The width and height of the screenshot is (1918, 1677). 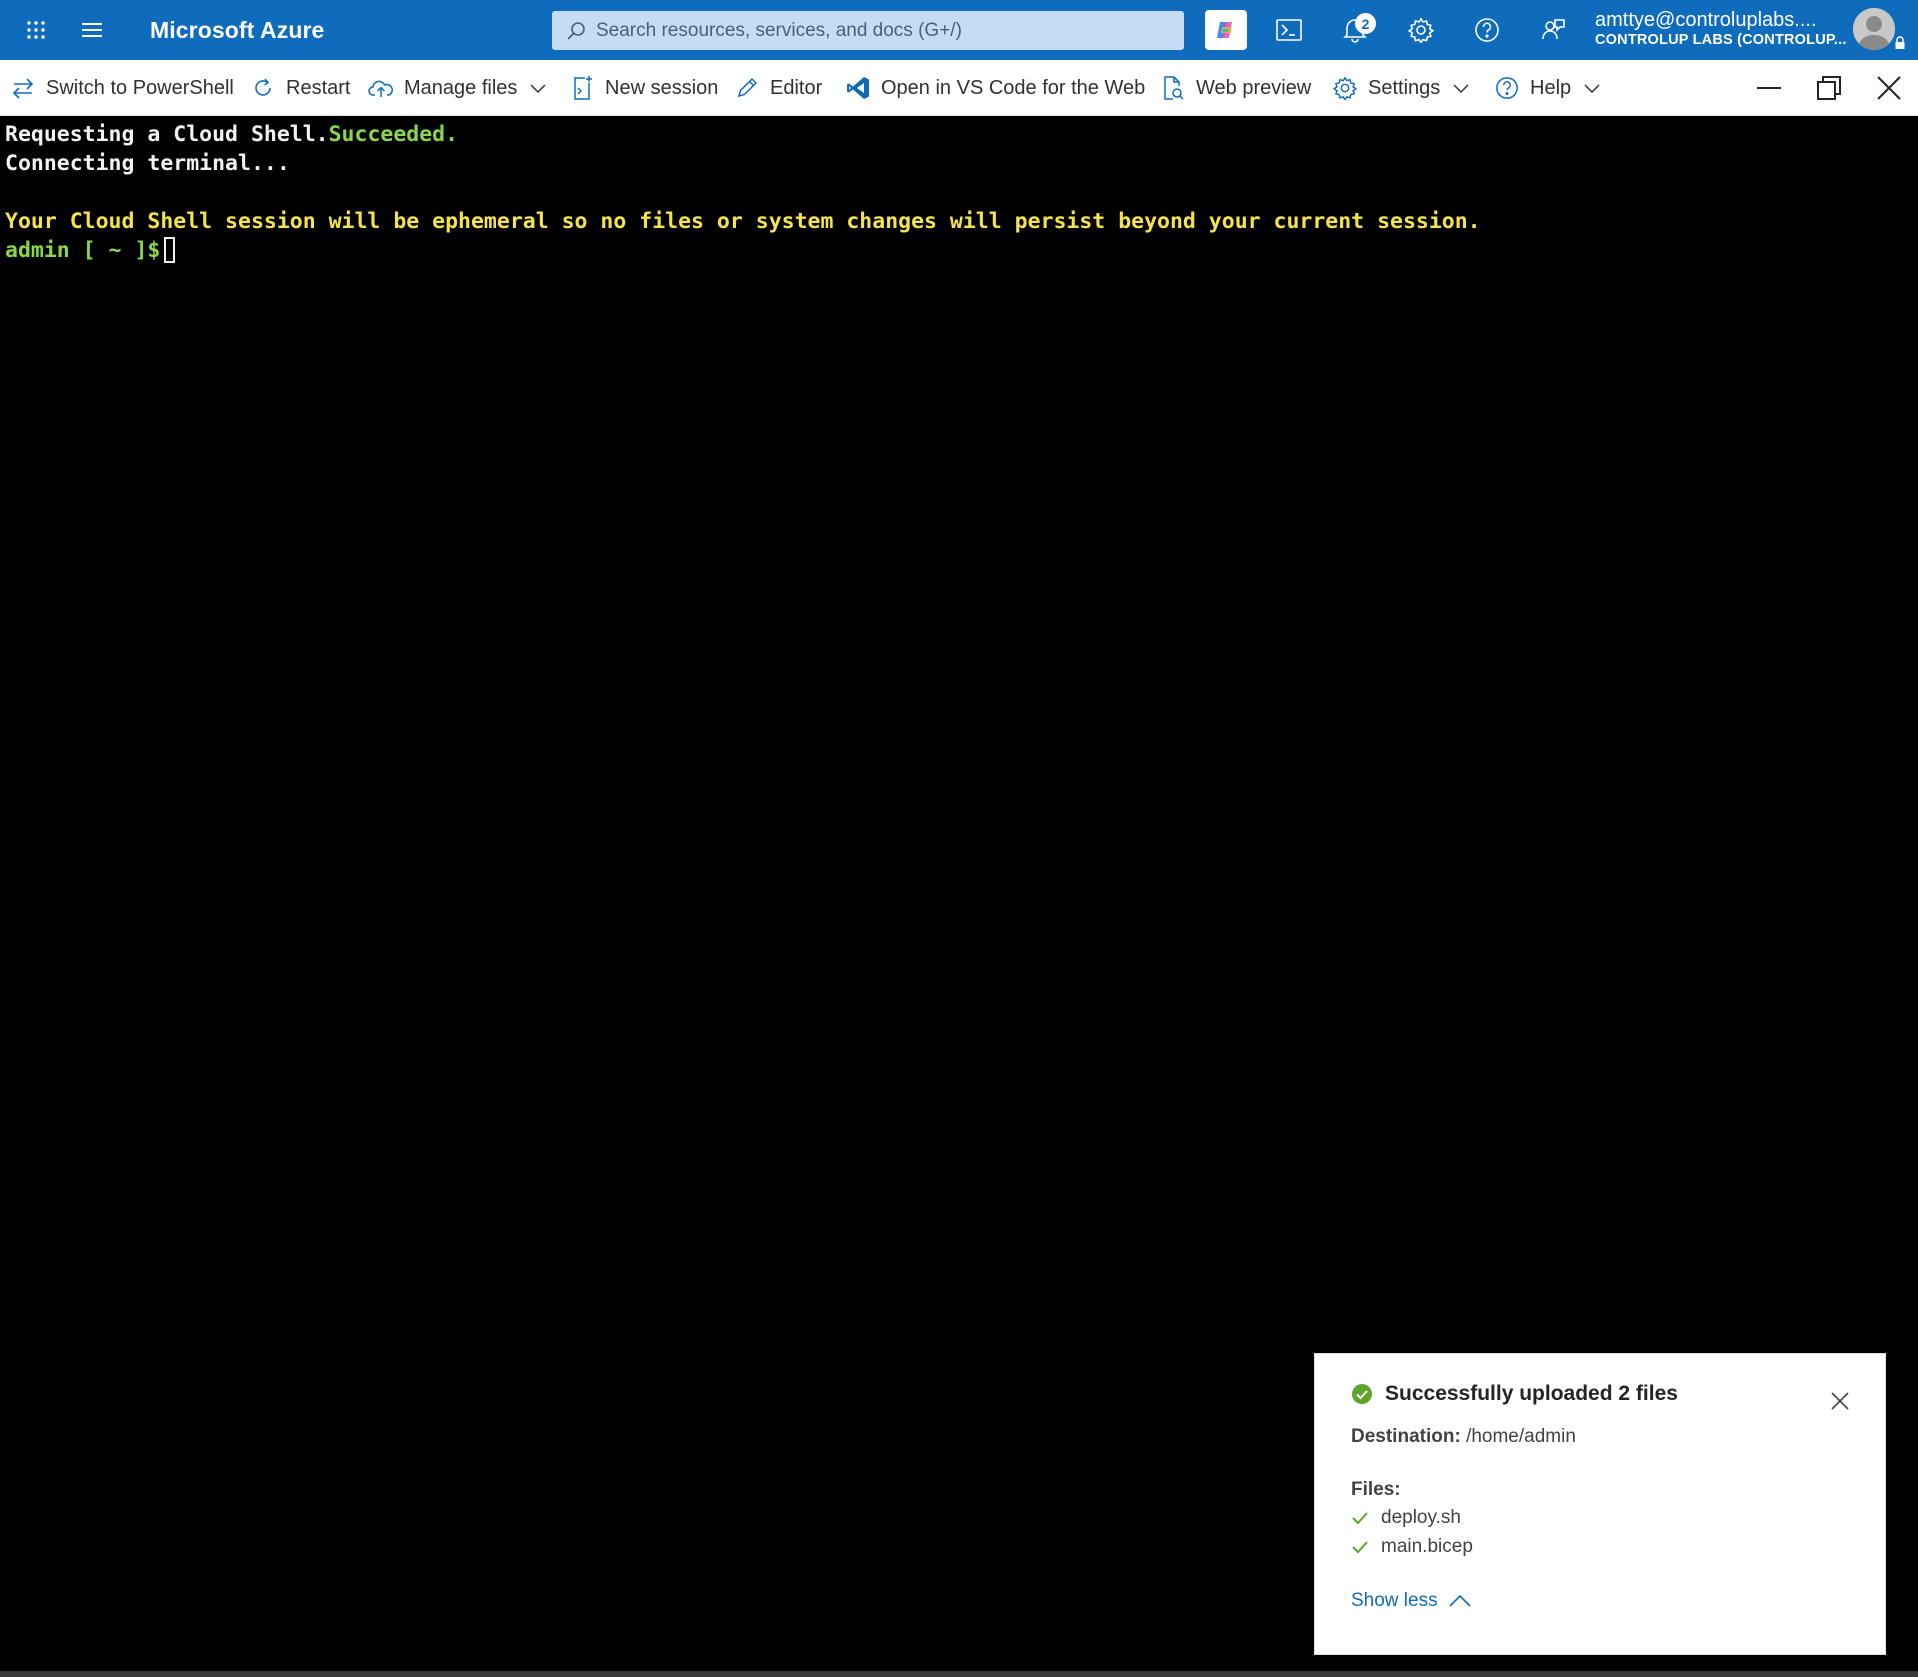 What do you see at coordinates (140, 87) in the screenshot?
I see `switch-label: Switch to PowerShell` at bounding box center [140, 87].